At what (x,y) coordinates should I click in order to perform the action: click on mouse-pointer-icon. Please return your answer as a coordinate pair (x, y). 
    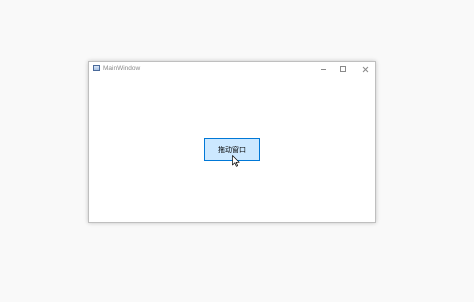
    Looking at the image, I should click on (236, 161).